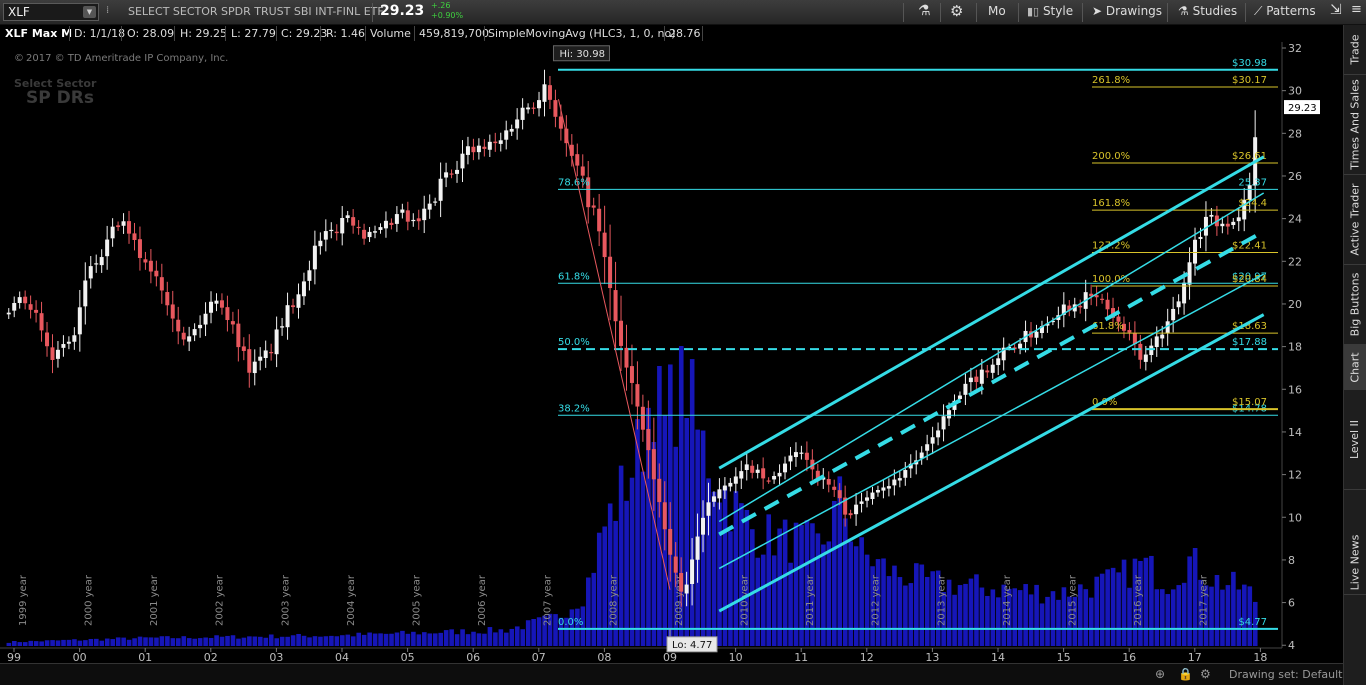 The image size is (1366, 685). What do you see at coordinates (1285, 674) in the screenshot?
I see `drawing-set-label: Drawing set: Default` at bounding box center [1285, 674].